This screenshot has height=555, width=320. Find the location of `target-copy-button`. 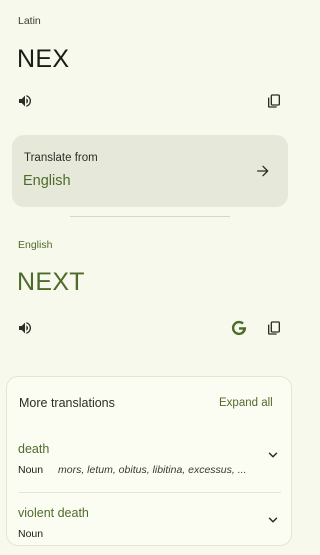

target-copy-button is located at coordinates (274, 328).